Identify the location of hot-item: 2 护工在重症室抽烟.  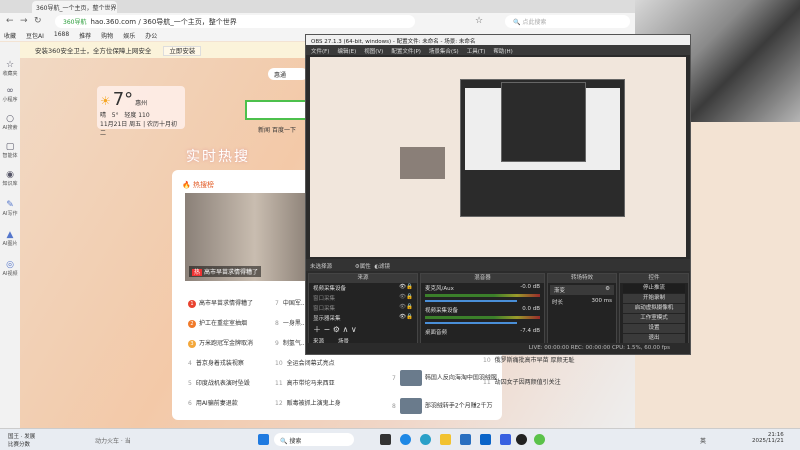
(217, 323).